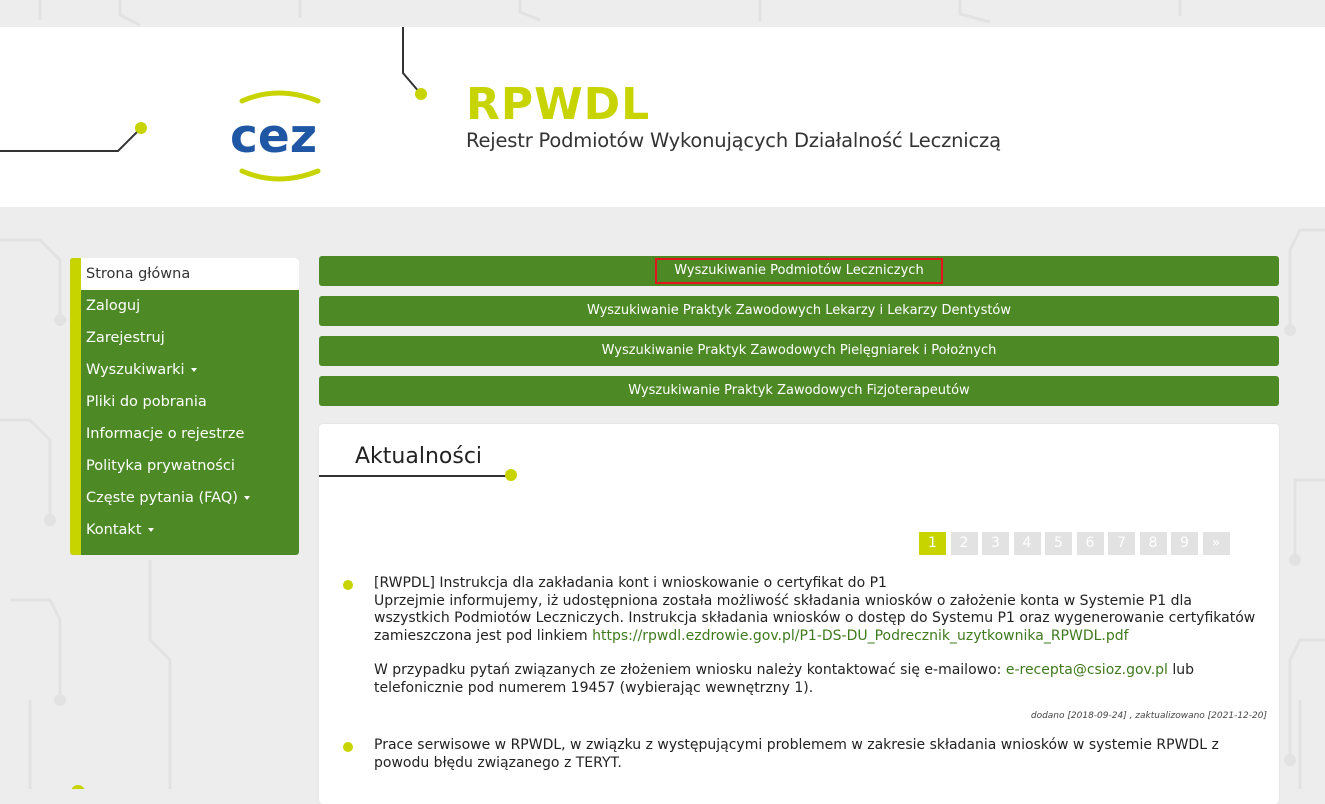 The width and height of the screenshot is (1325, 804). What do you see at coordinates (558, 104) in the screenshot?
I see `site-title: RPWDL` at bounding box center [558, 104].